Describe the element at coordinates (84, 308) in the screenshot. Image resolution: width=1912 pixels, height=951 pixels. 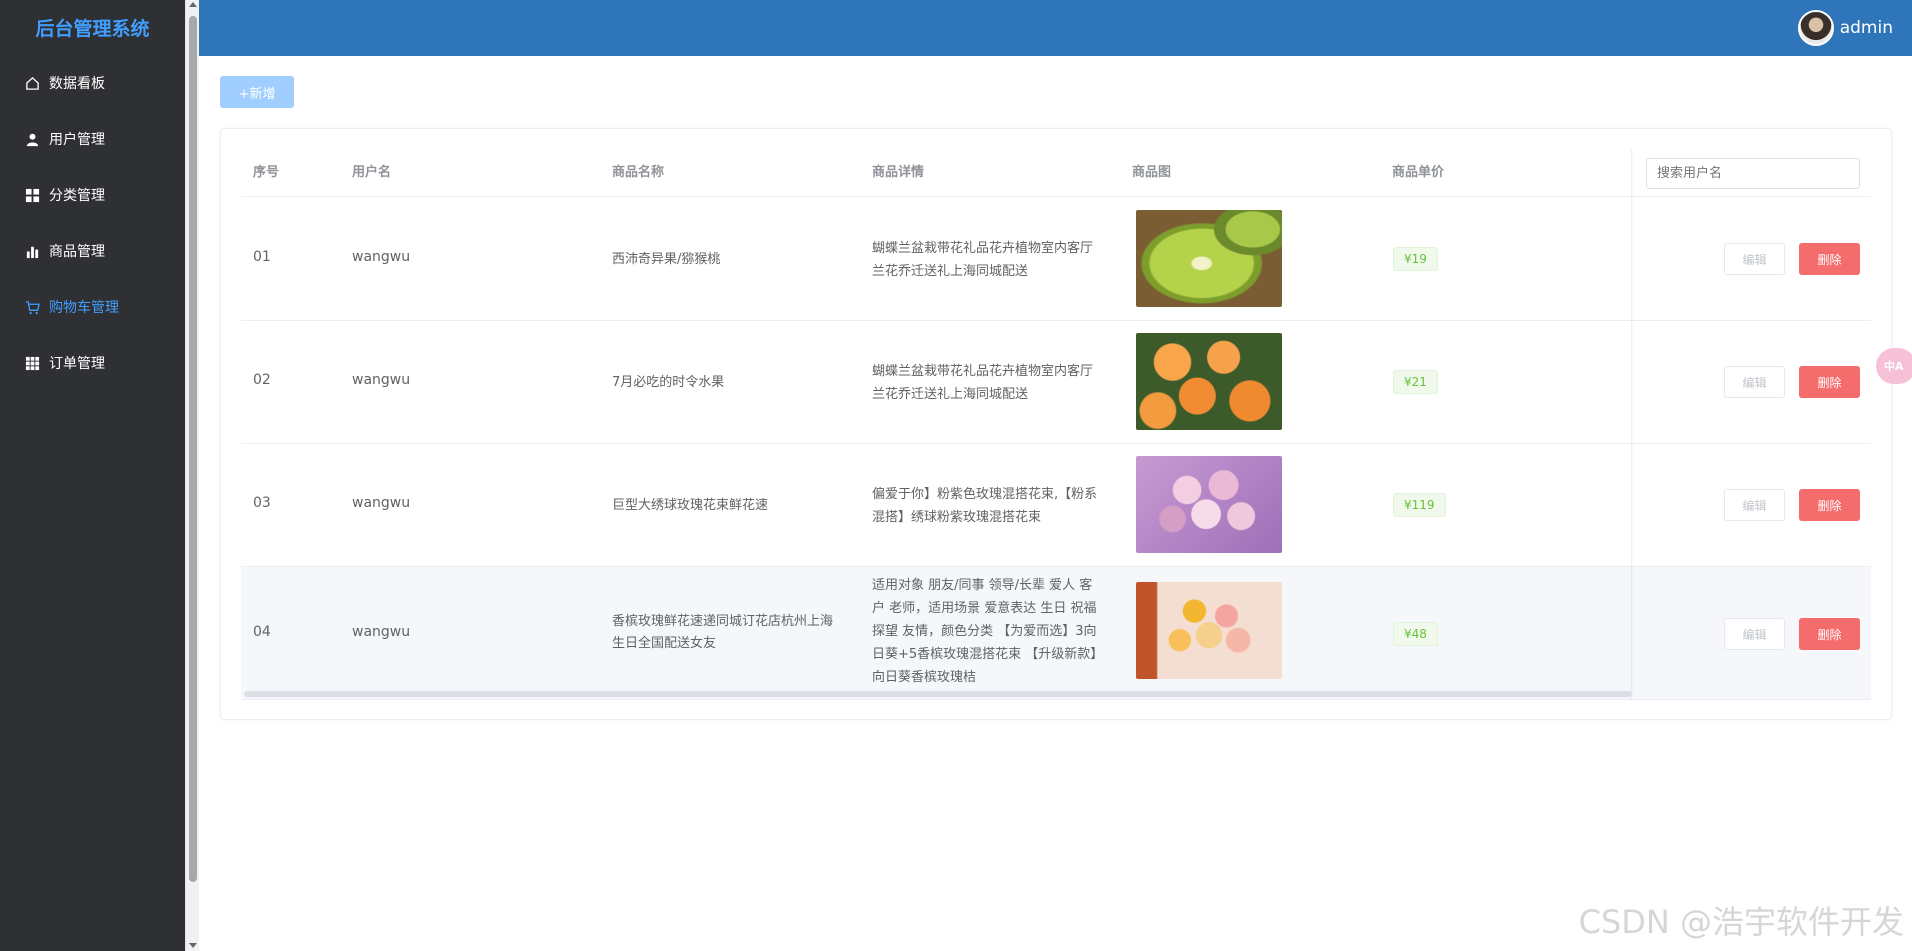
I see `sidebar-item-label: 购物车管理` at that location.